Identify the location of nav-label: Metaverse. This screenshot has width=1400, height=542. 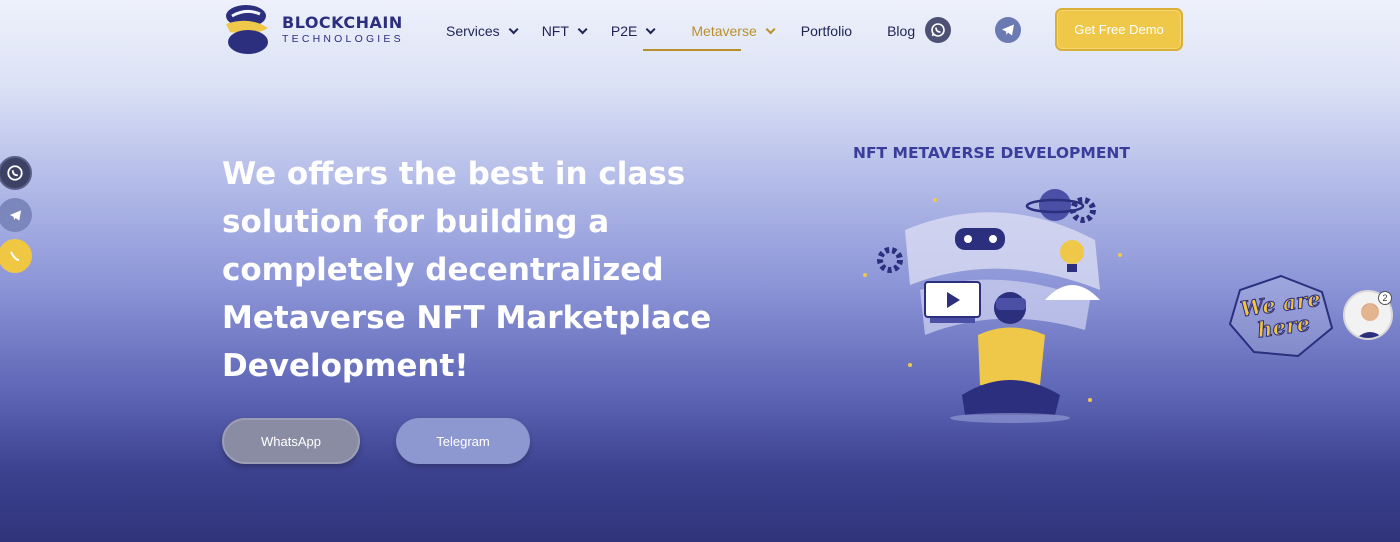
(724, 31).